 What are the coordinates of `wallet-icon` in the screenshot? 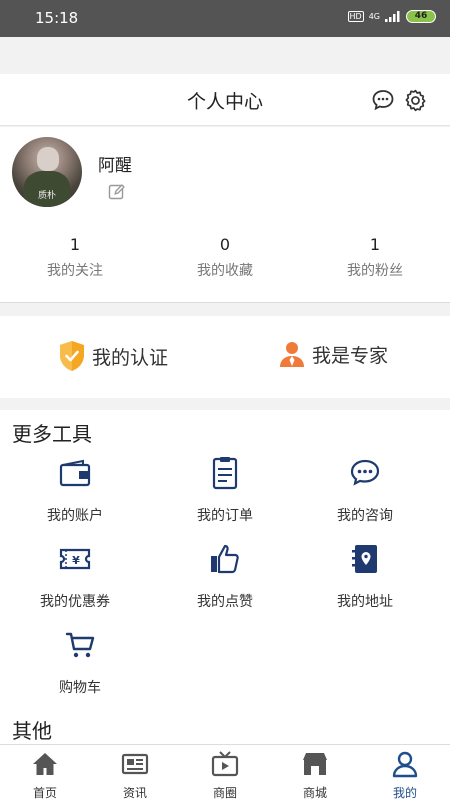 It's located at (75, 473).